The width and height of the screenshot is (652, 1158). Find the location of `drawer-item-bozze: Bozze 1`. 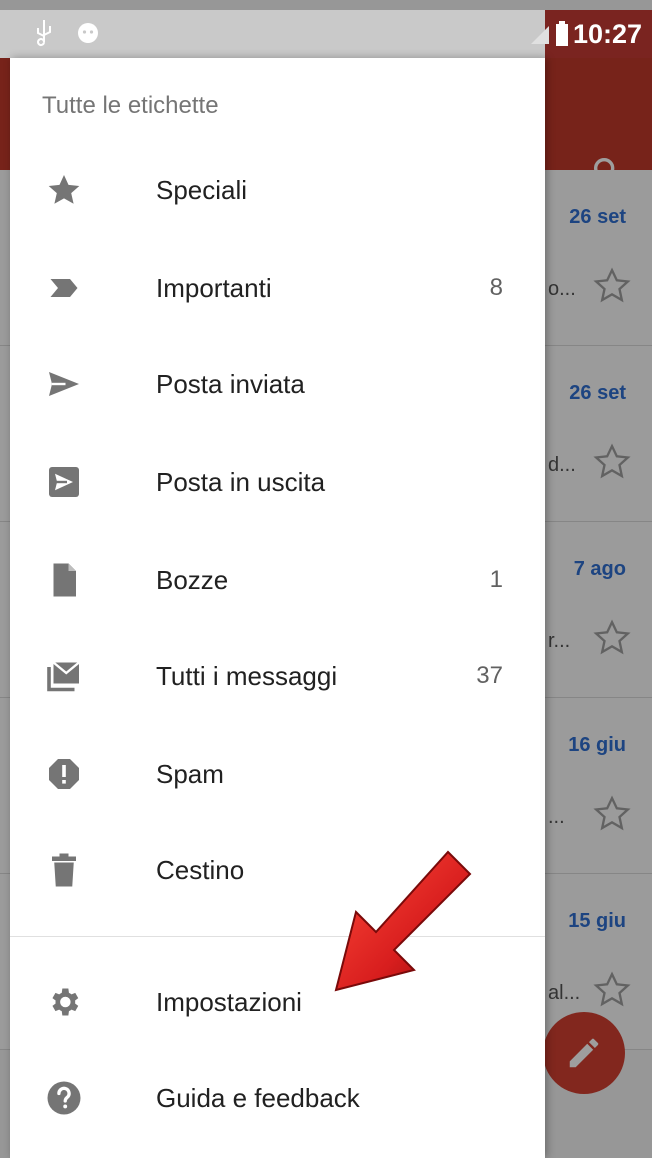

drawer-item-bozze: Bozze 1 is located at coordinates (277, 580).